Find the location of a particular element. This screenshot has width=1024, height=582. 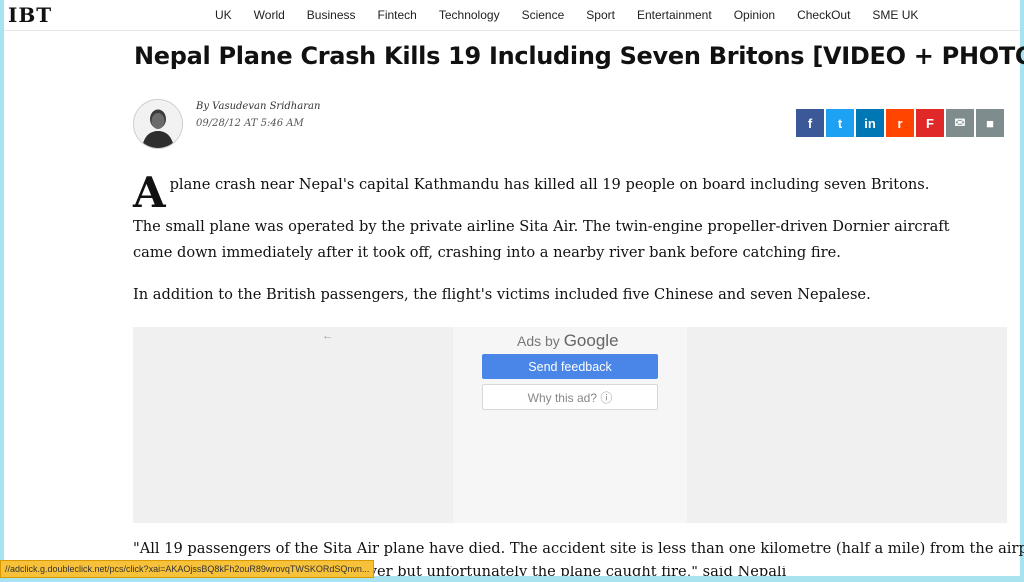

comment-icon: ■ is located at coordinates (990, 123).